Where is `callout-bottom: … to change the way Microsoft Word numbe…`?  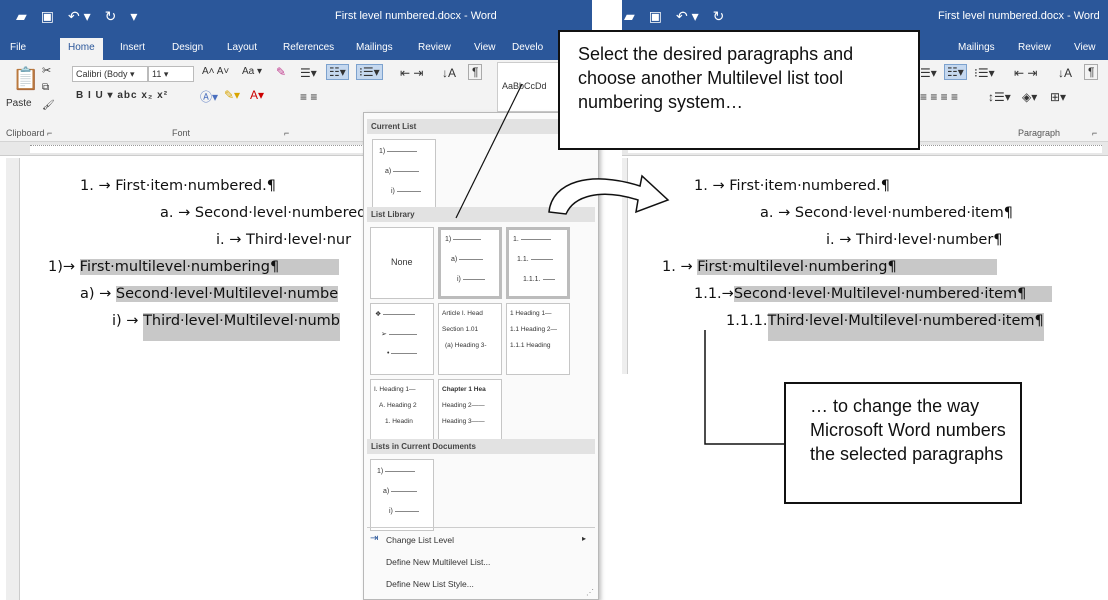 callout-bottom: … to change the way Microsoft Word numbe… is located at coordinates (903, 443).